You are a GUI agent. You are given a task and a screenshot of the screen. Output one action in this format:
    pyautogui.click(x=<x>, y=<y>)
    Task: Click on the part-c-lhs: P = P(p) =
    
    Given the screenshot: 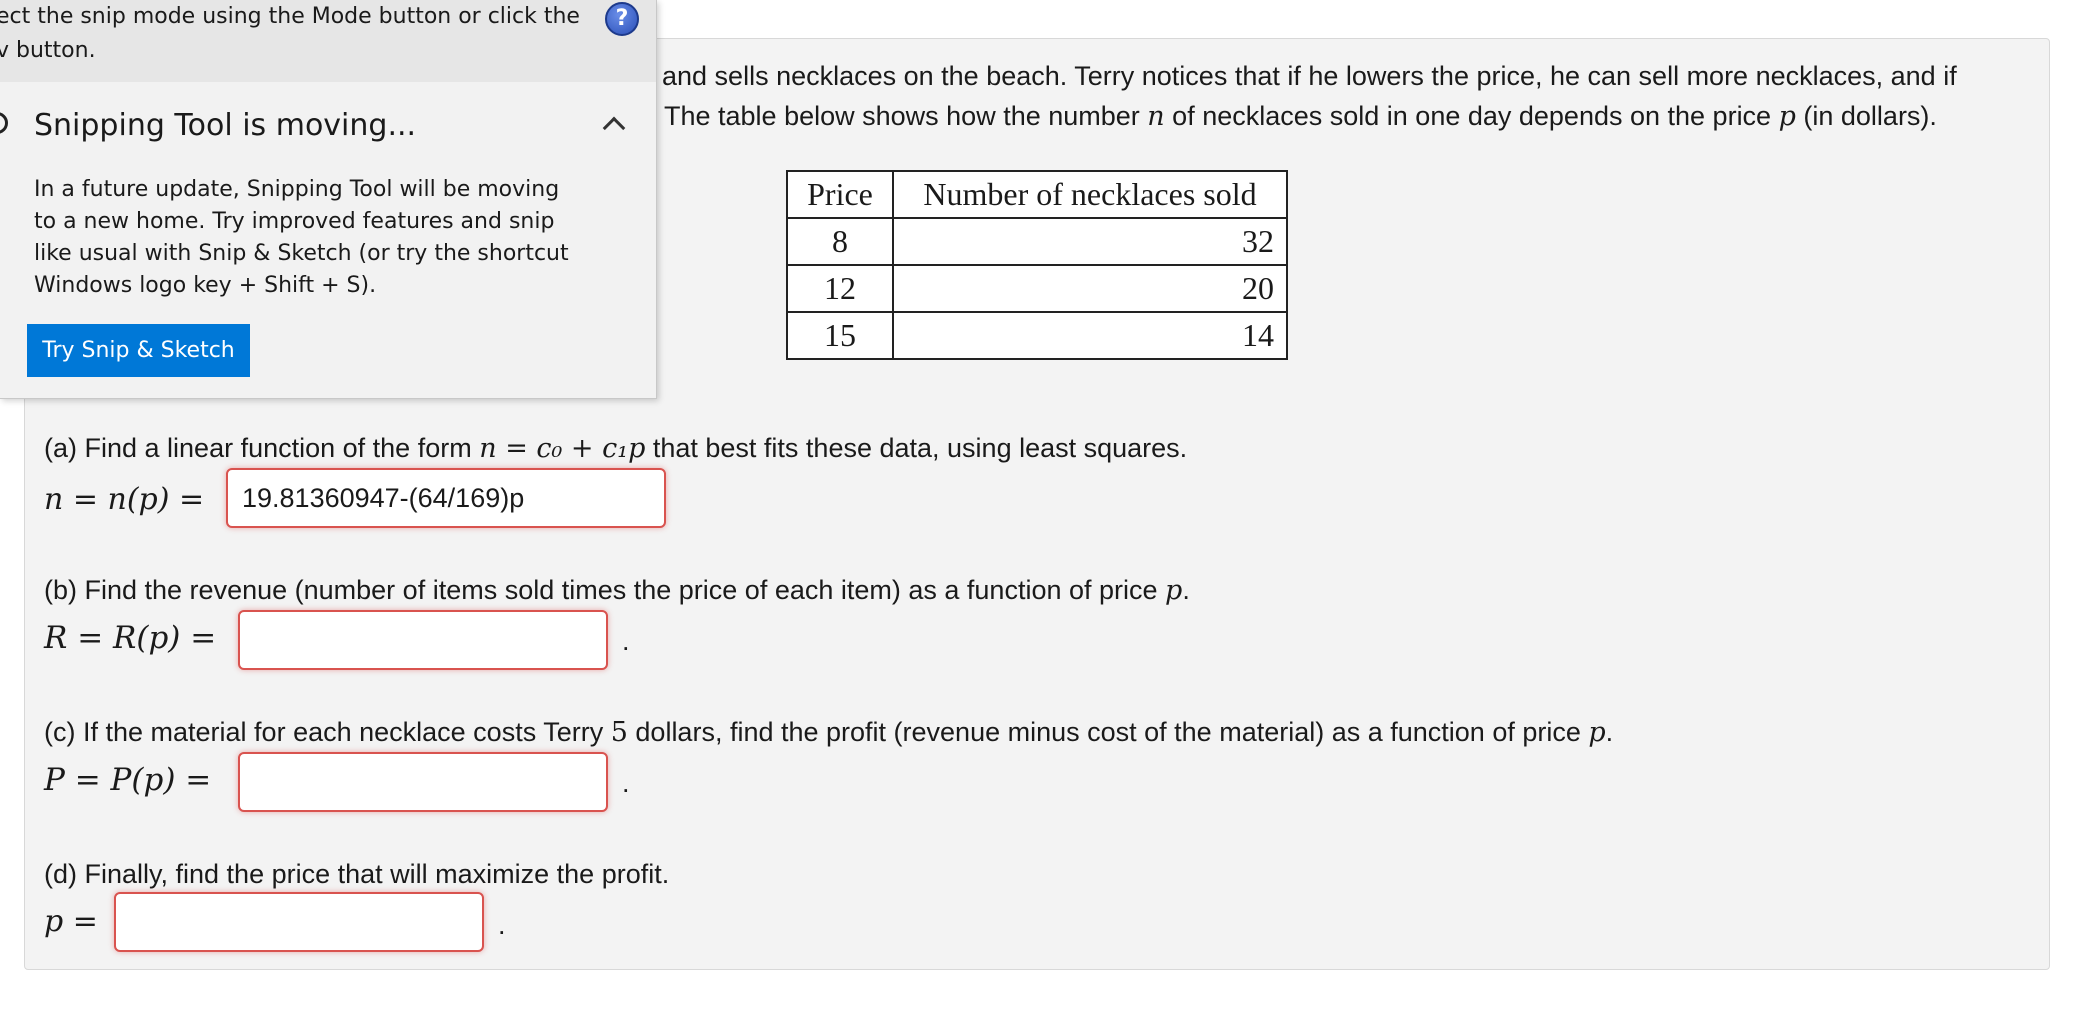 What is the action you would take?
    pyautogui.click(x=128, y=780)
    